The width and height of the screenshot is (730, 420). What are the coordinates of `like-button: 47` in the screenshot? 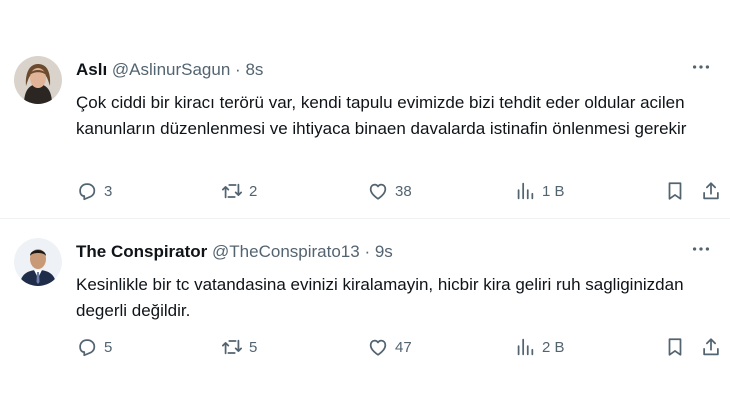 It's located at (389, 347).